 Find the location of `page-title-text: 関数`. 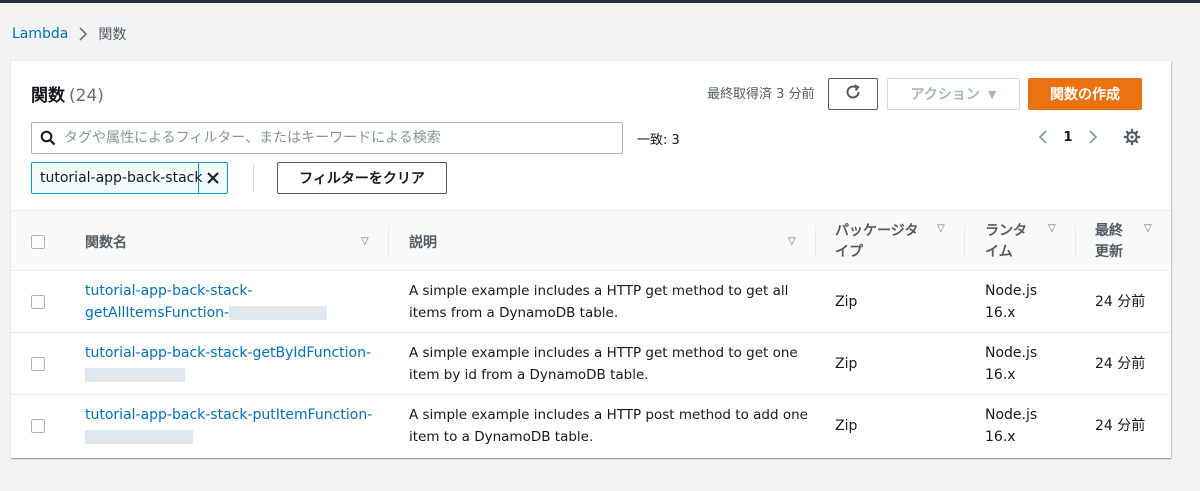

page-title-text: 関数 is located at coordinates (48, 96).